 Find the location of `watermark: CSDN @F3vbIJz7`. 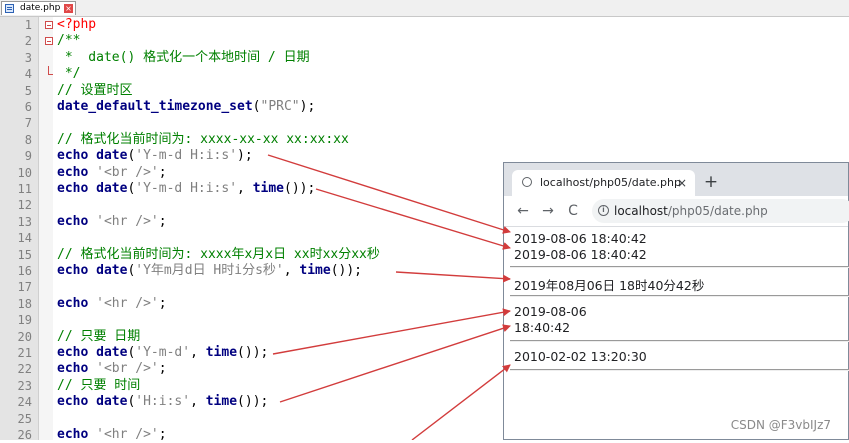

watermark: CSDN @F3vbIJz7 is located at coordinates (780, 425).